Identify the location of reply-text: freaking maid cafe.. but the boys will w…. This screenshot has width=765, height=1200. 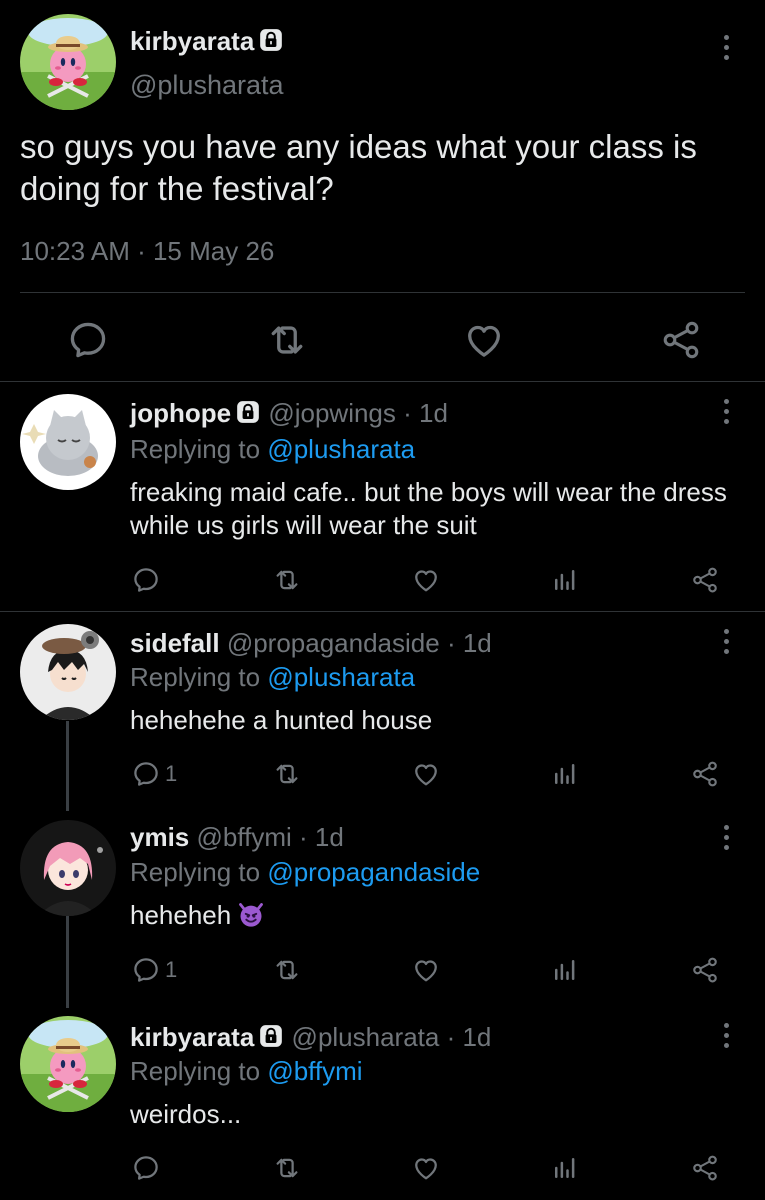
(428, 508).